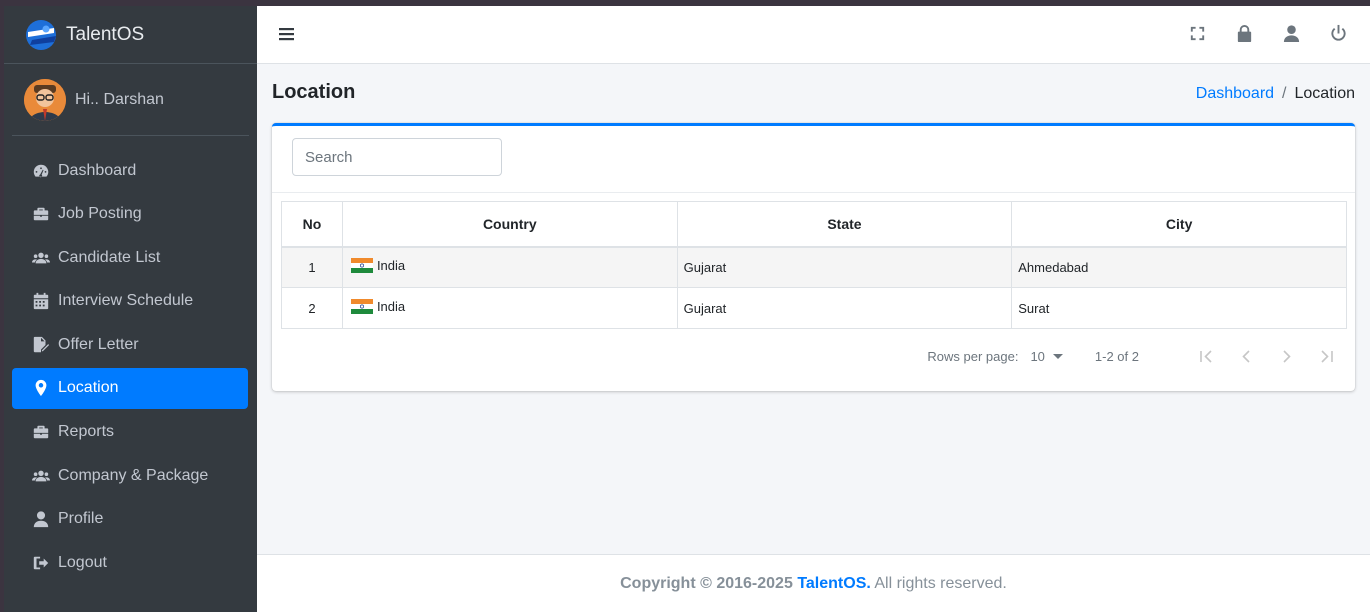  Describe the element at coordinates (41, 563) in the screenshot. I see `sign-out-icon` at that location.